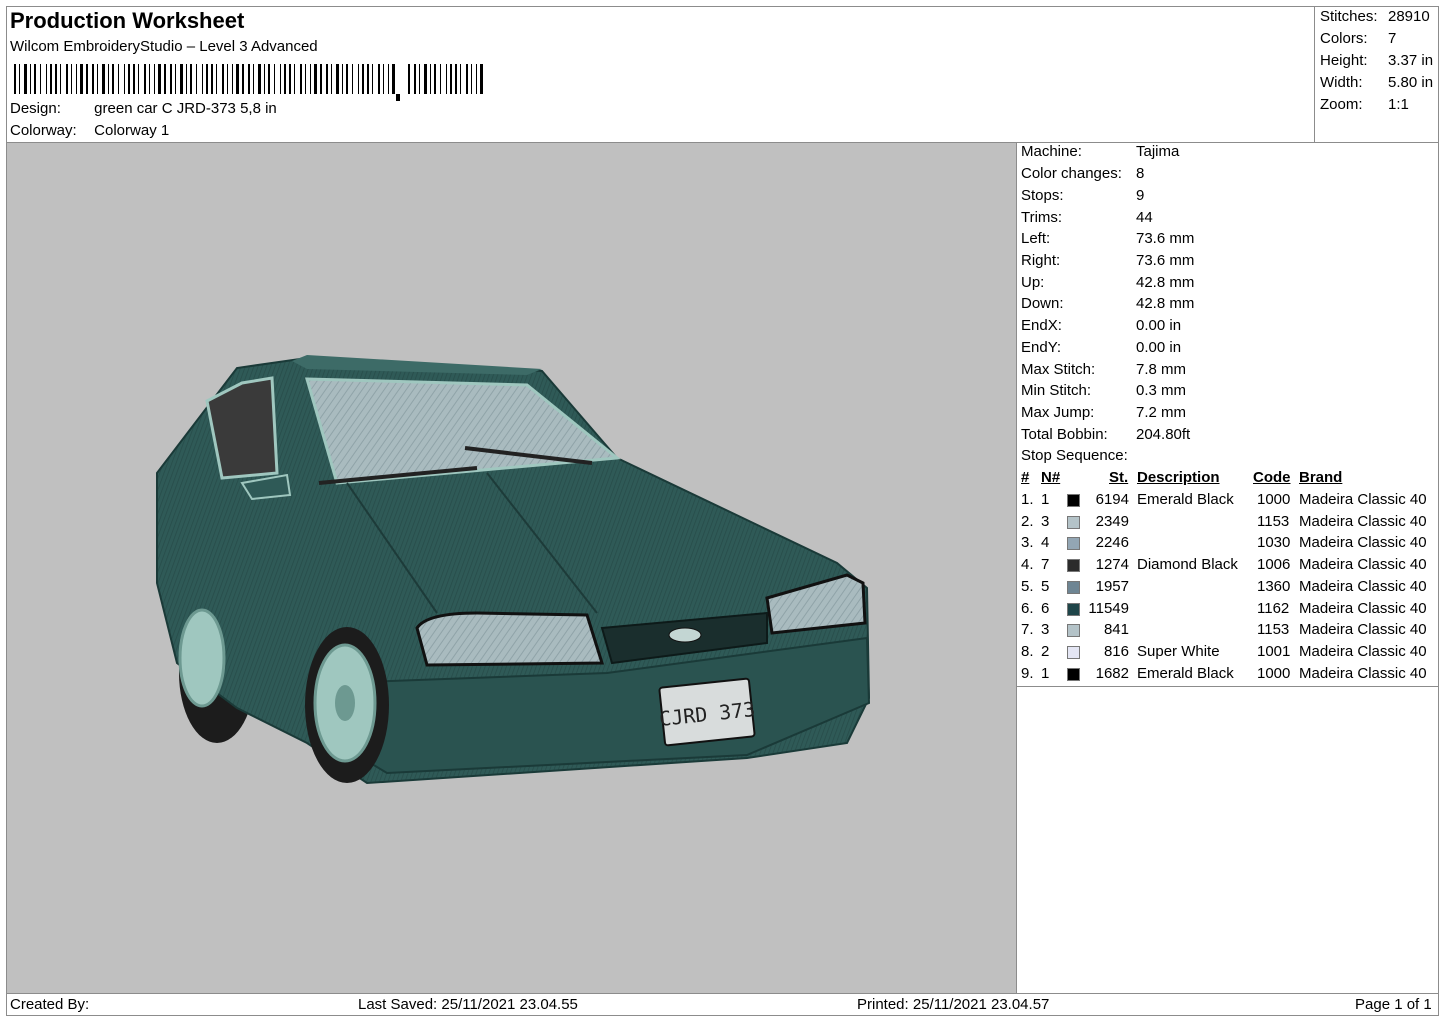 This screenshot has width=1445, height=1021. I want to click on stop-index: 2., so click(1027, 521).